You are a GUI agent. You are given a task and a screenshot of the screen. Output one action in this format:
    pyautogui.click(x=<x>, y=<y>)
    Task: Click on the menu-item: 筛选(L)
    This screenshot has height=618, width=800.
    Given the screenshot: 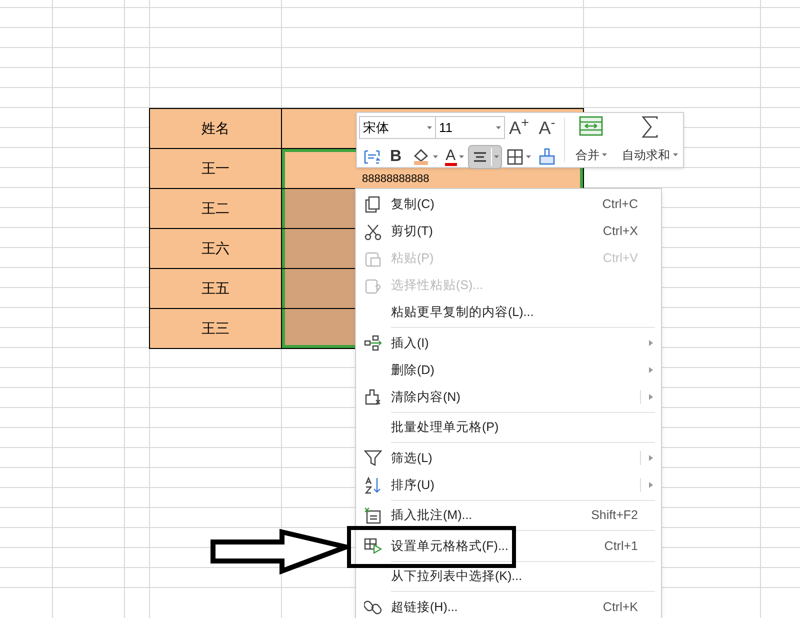 What is the action you would take?
    pyautogui.click(x=508, y=458)
    